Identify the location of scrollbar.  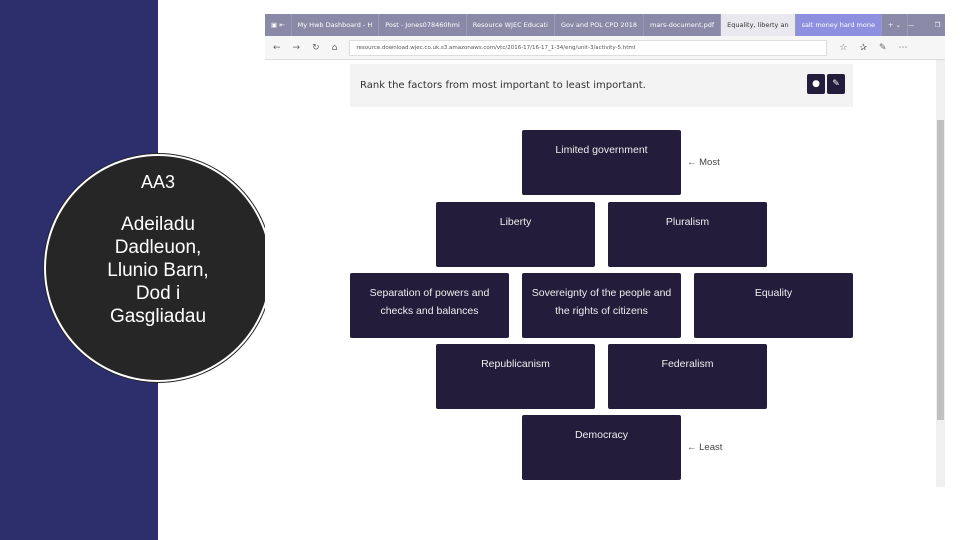
(940, 273).